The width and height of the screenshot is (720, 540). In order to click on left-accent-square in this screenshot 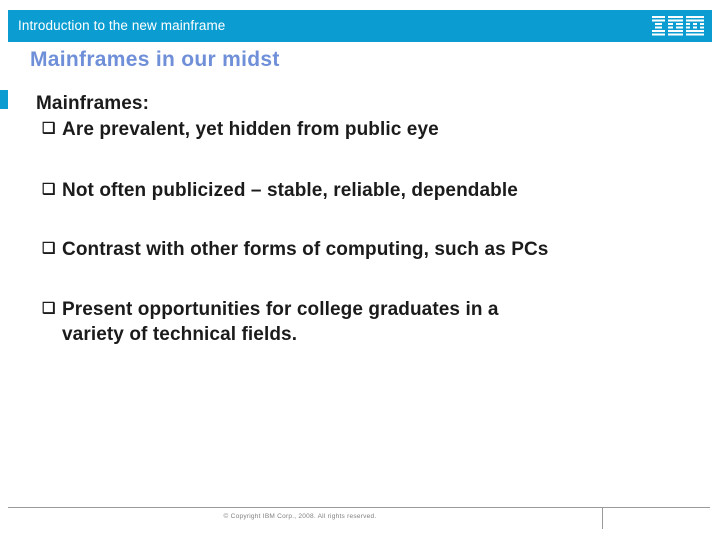, I will do `click(4, 99)`.